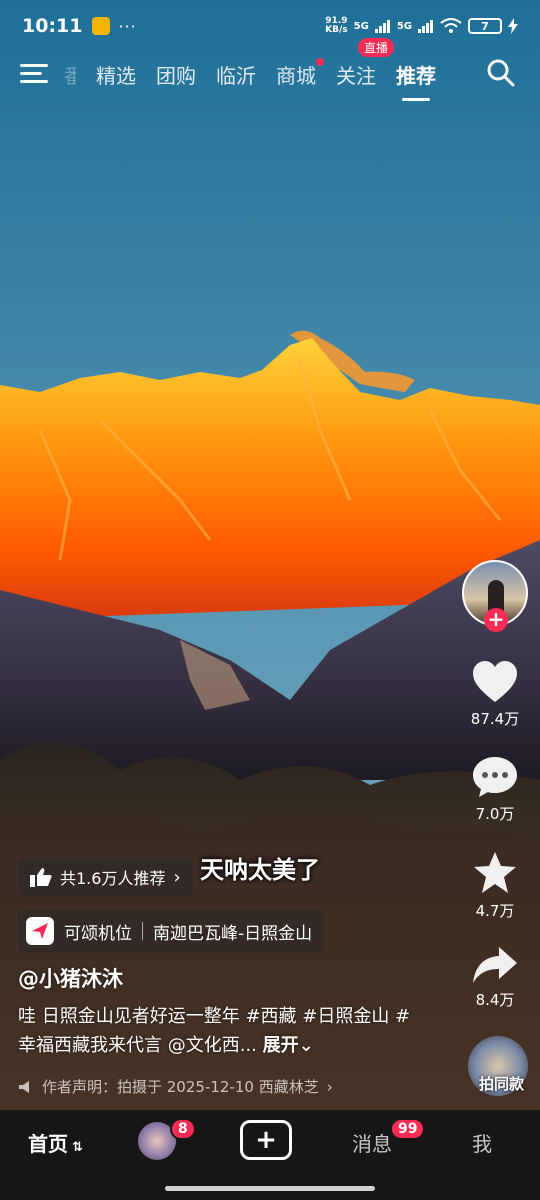  I want to click on status-bar: 10:11 ··· 91.9 KB/s 5G 5G 7, so click(270, 26).